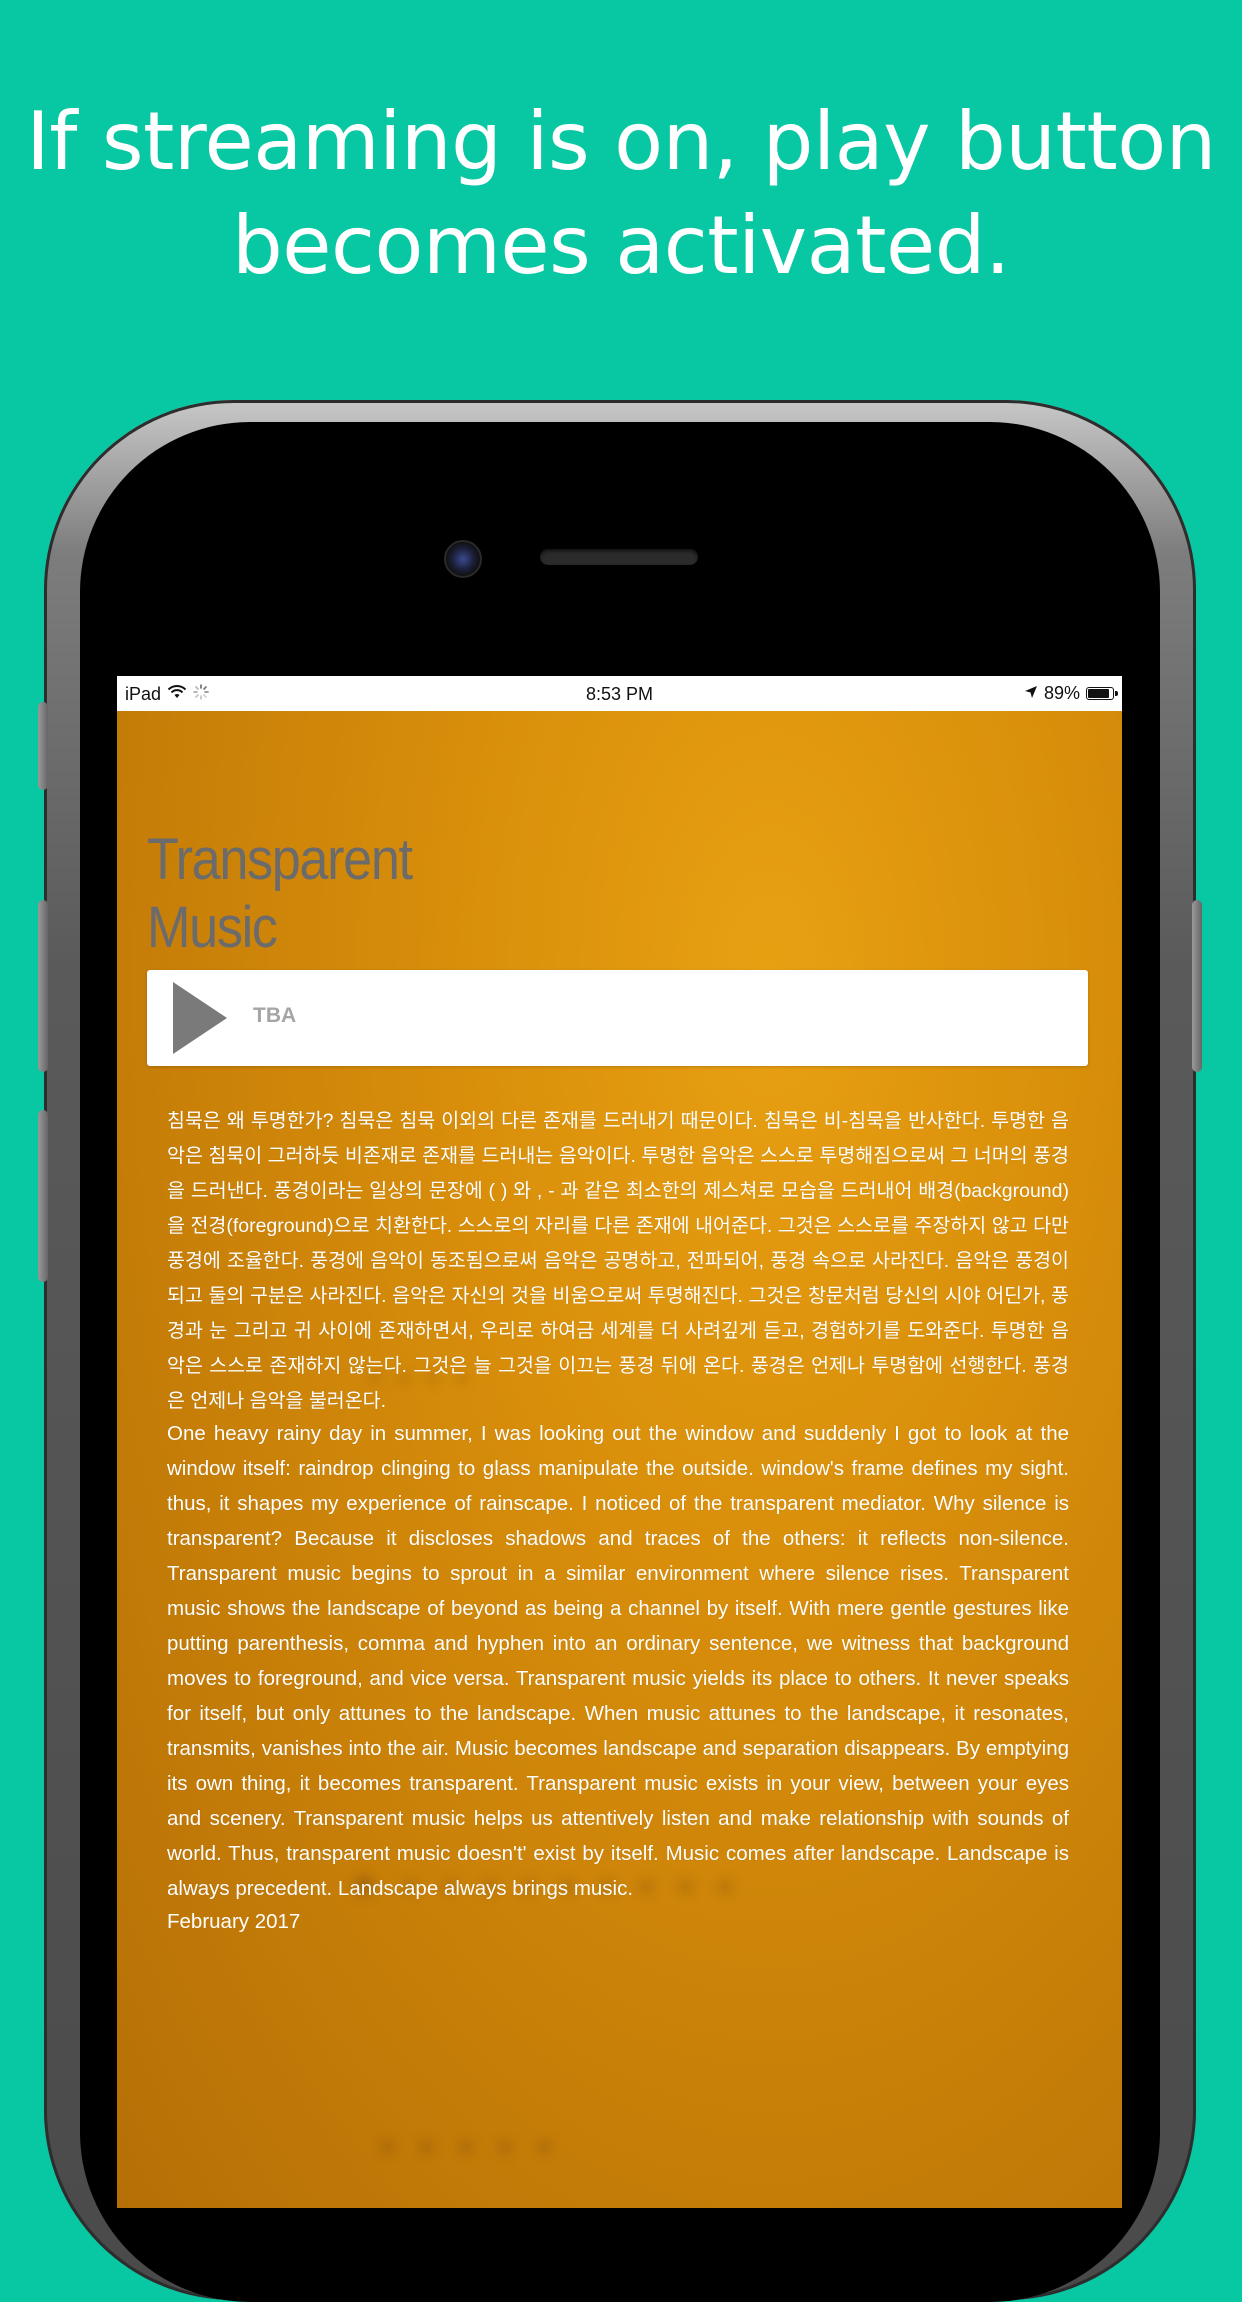 Image resolution: width=1242 pixels, height=2302 pixels. I want to click on battery-icon, so click(1102, 693).